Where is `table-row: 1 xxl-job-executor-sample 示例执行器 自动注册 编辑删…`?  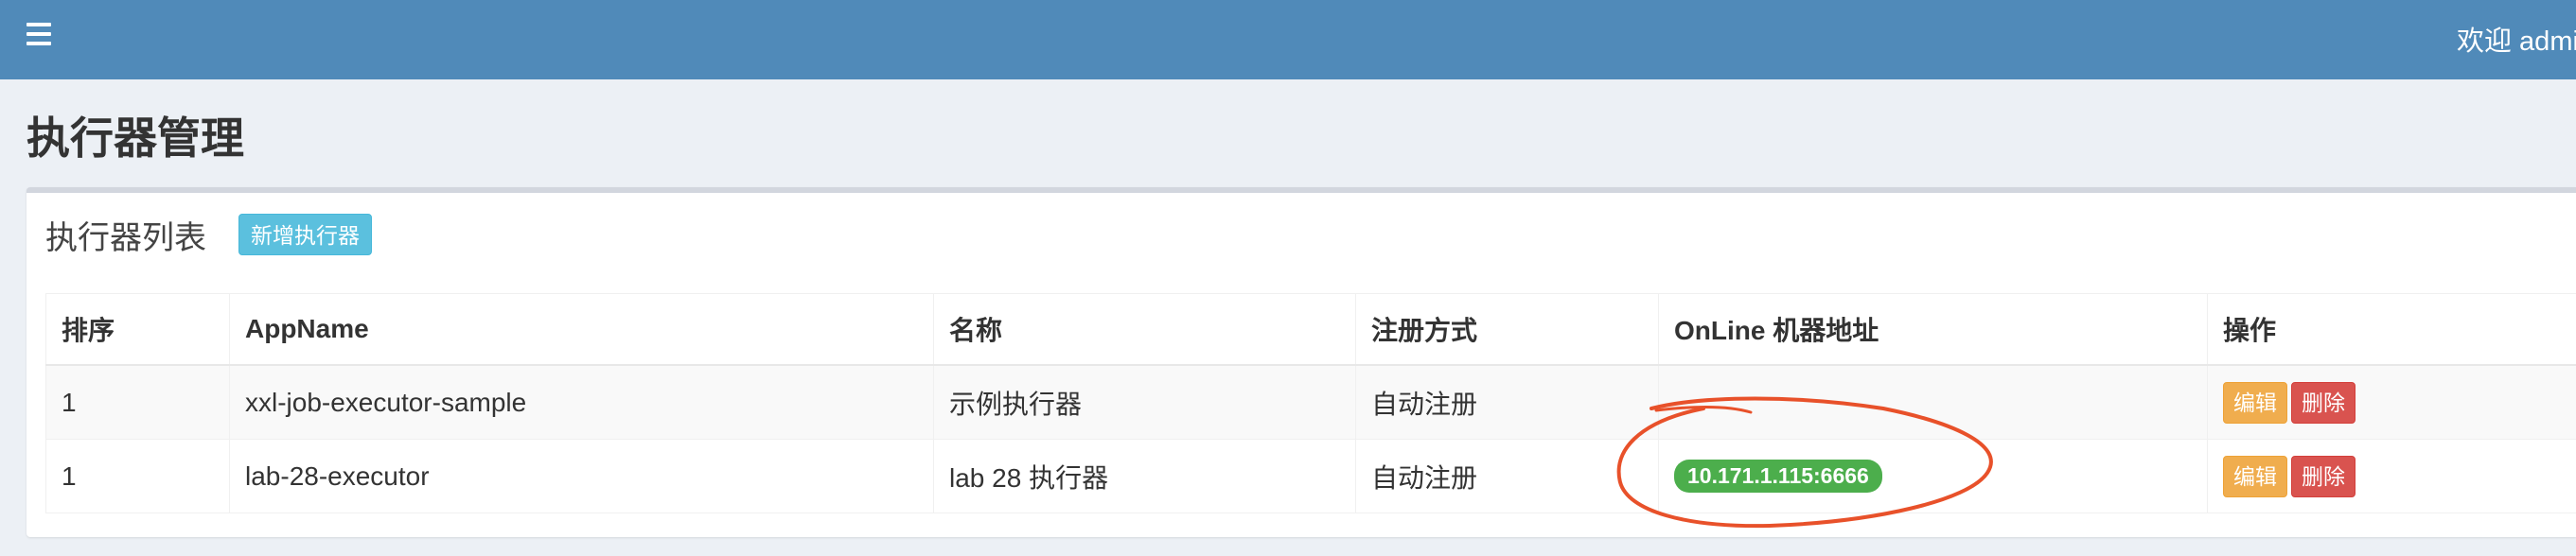
table-row: 1 xxl-job-executor-sample 示例执行器 自动注册 编辑删… is located at coordinates (1310, 402).